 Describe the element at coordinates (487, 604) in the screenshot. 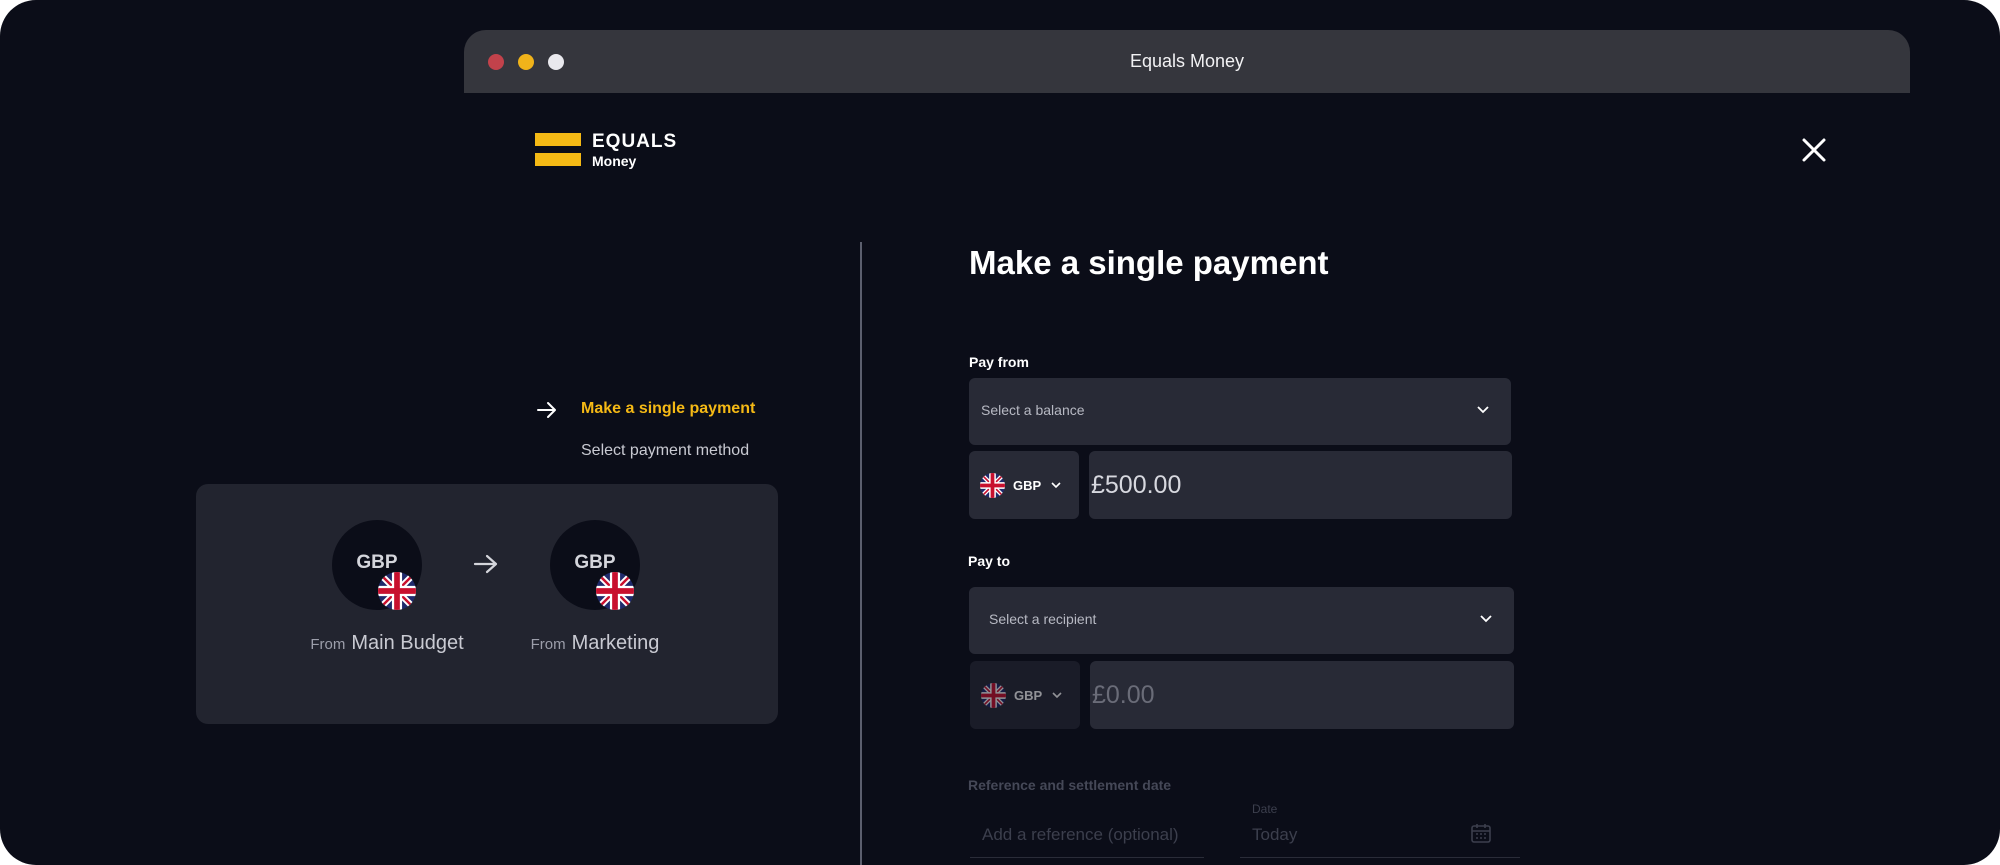

I see `transfer-summary-card: GBP GBP From Main Budget From Marketing` at that location.